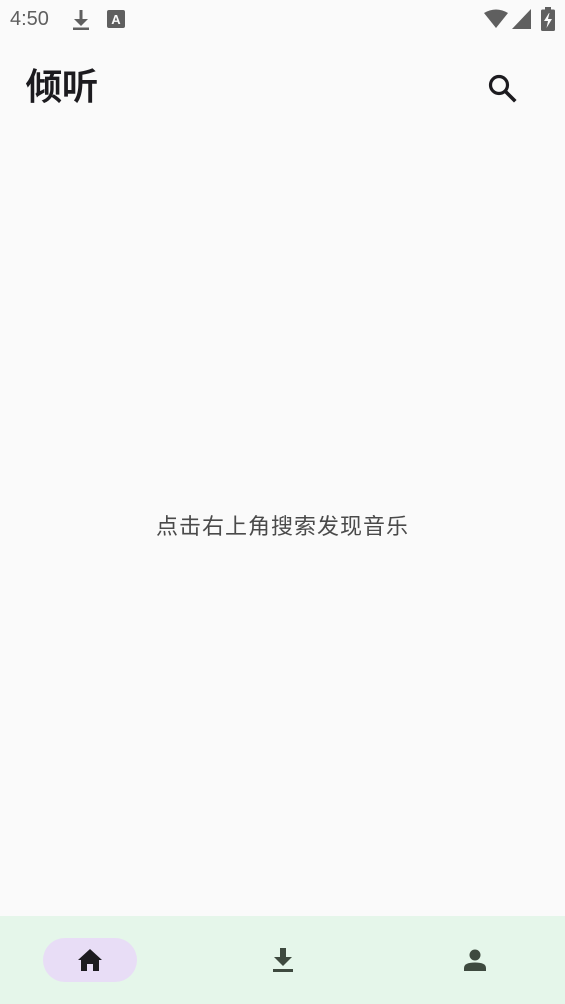 The width and height of the screenshot is (565, 1004). I want to click on search-icon, so click(502, 88).